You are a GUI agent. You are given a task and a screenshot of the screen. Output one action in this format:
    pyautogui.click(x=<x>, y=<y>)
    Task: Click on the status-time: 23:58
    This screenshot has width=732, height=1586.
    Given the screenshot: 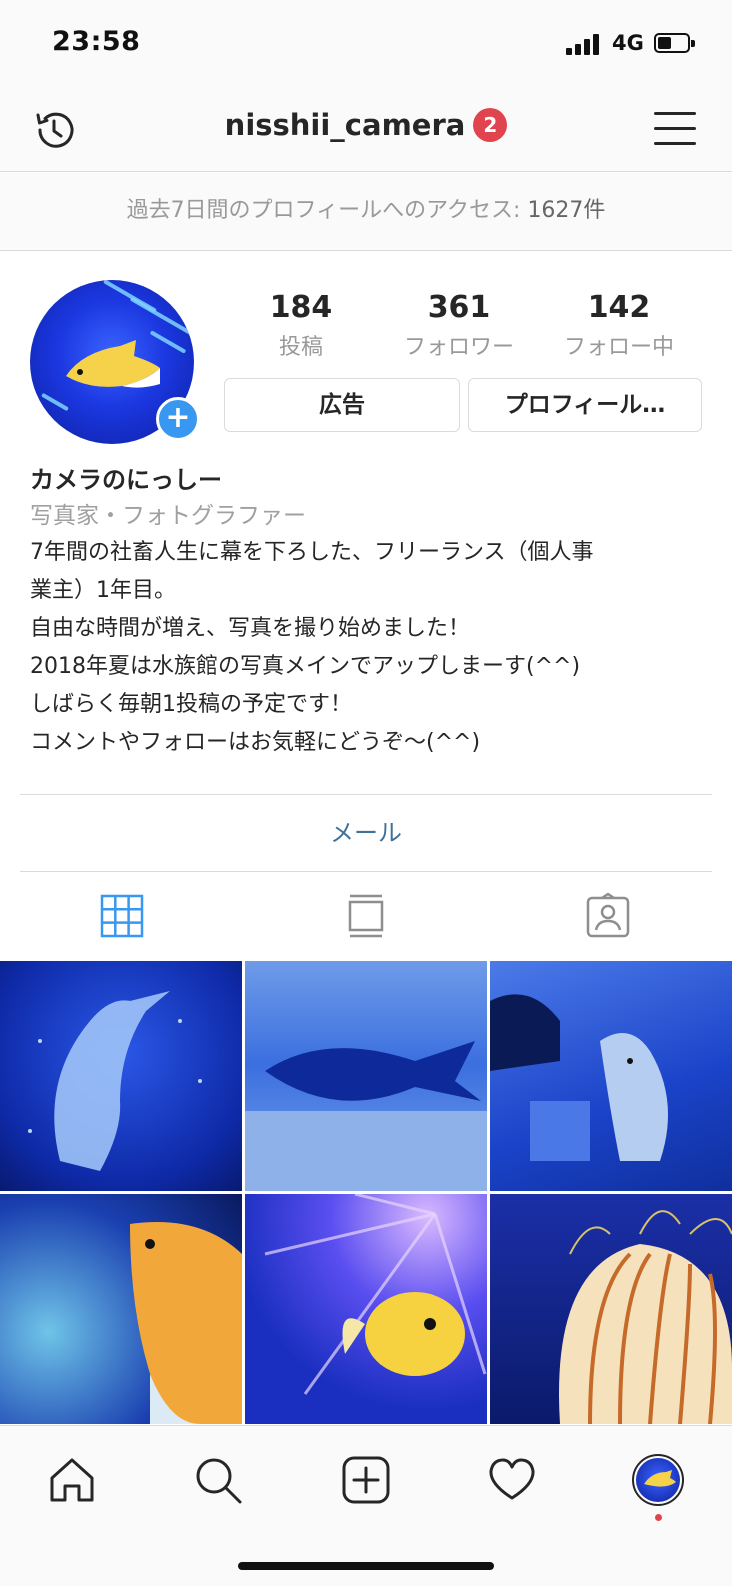 What is the action you would take?
    pyautogui.click(x=96, y=41)
    